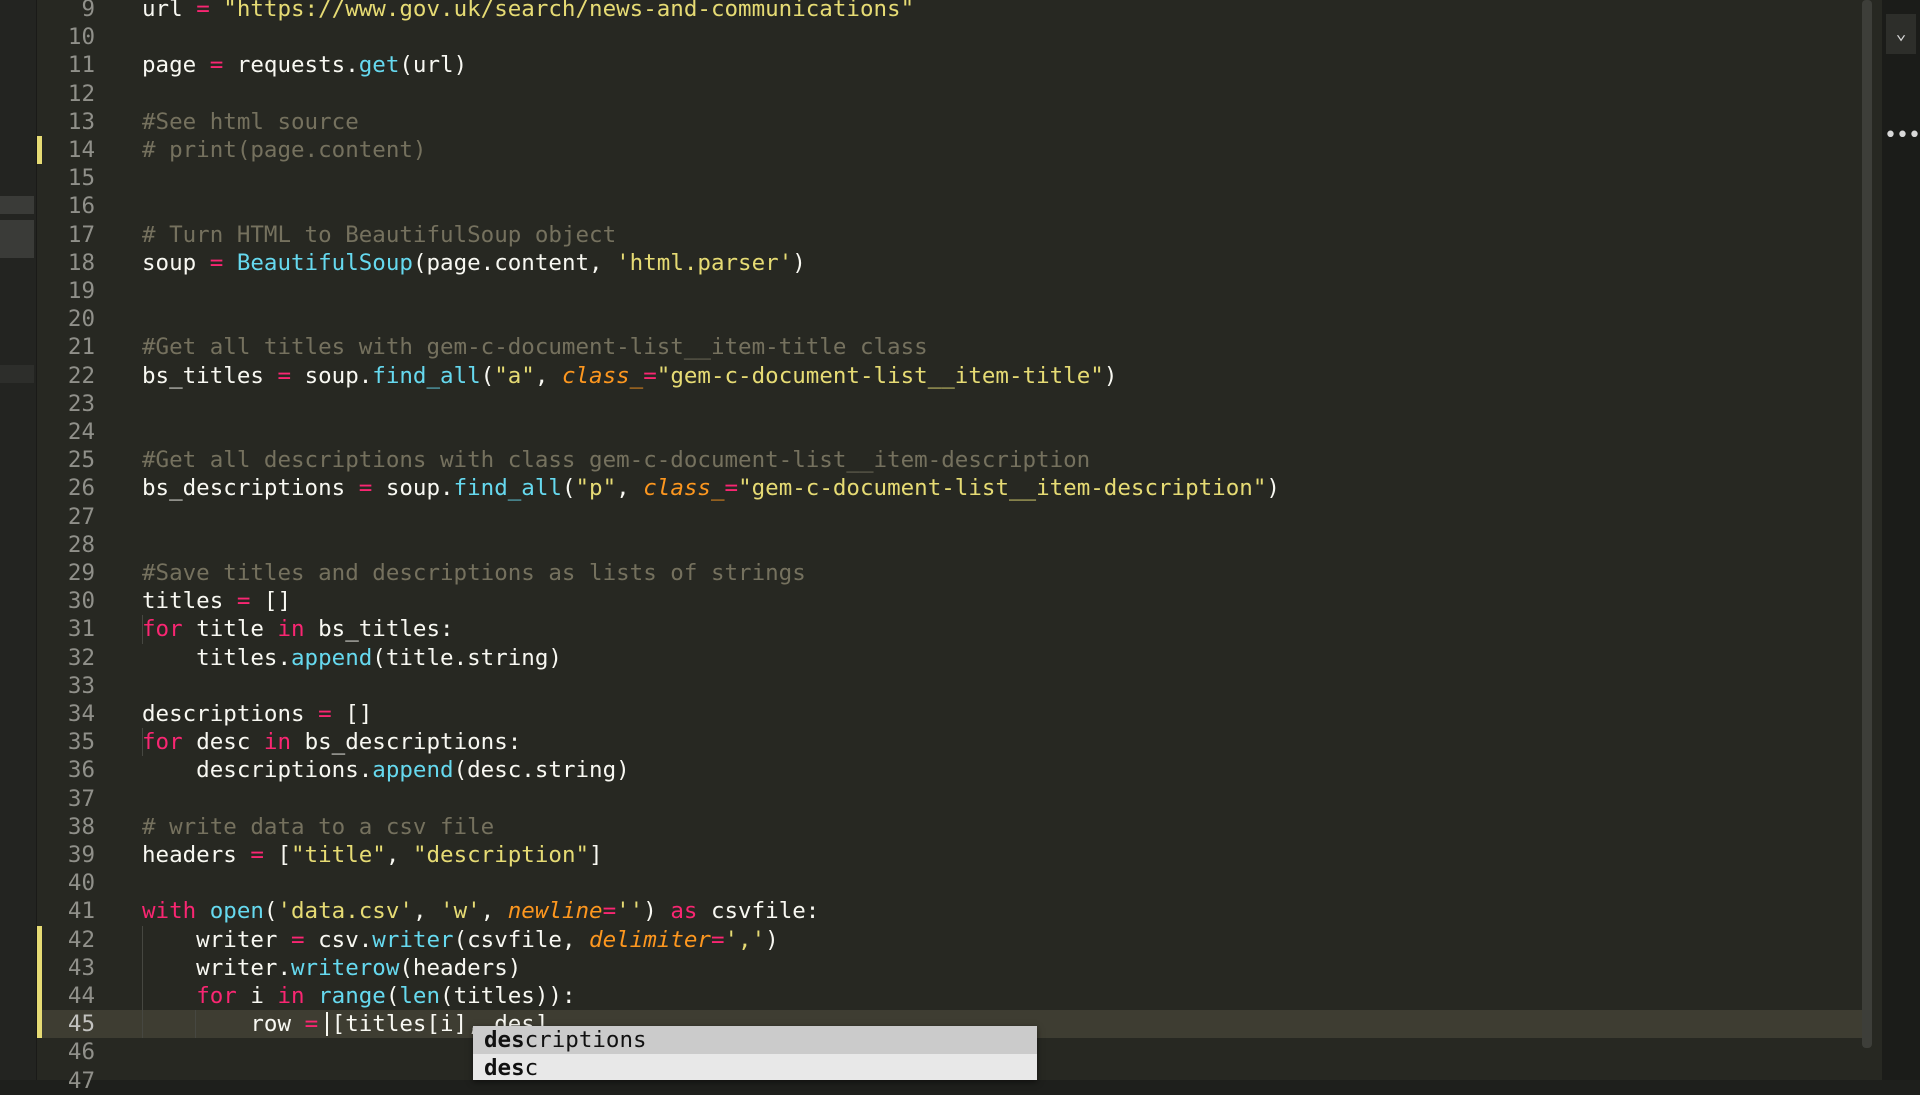 Image resolution: width=1920 pixels, height=1095 pixels. What do you see at coordinates (379, 65) in the screenshot?
I see `code-token: get` at bounding box center [379, 65].